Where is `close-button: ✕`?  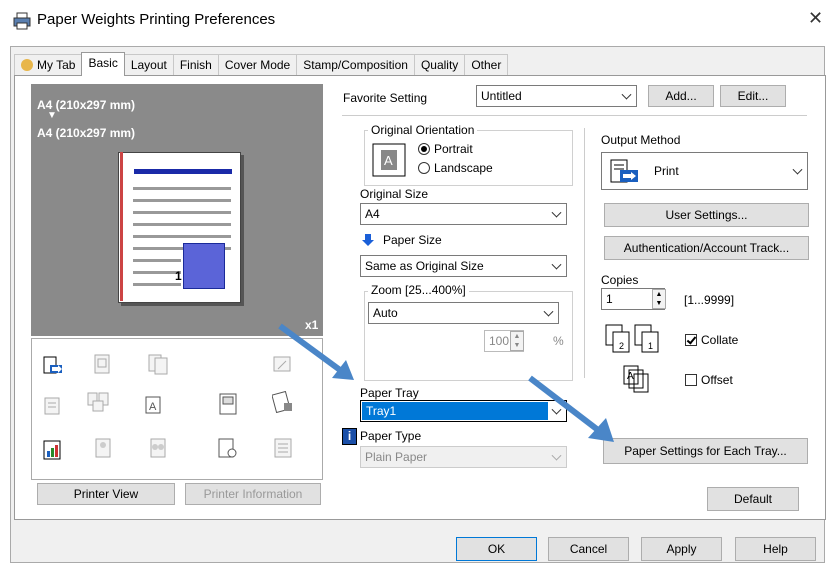 close-button: ✕ is located at coordinates (815, 18).